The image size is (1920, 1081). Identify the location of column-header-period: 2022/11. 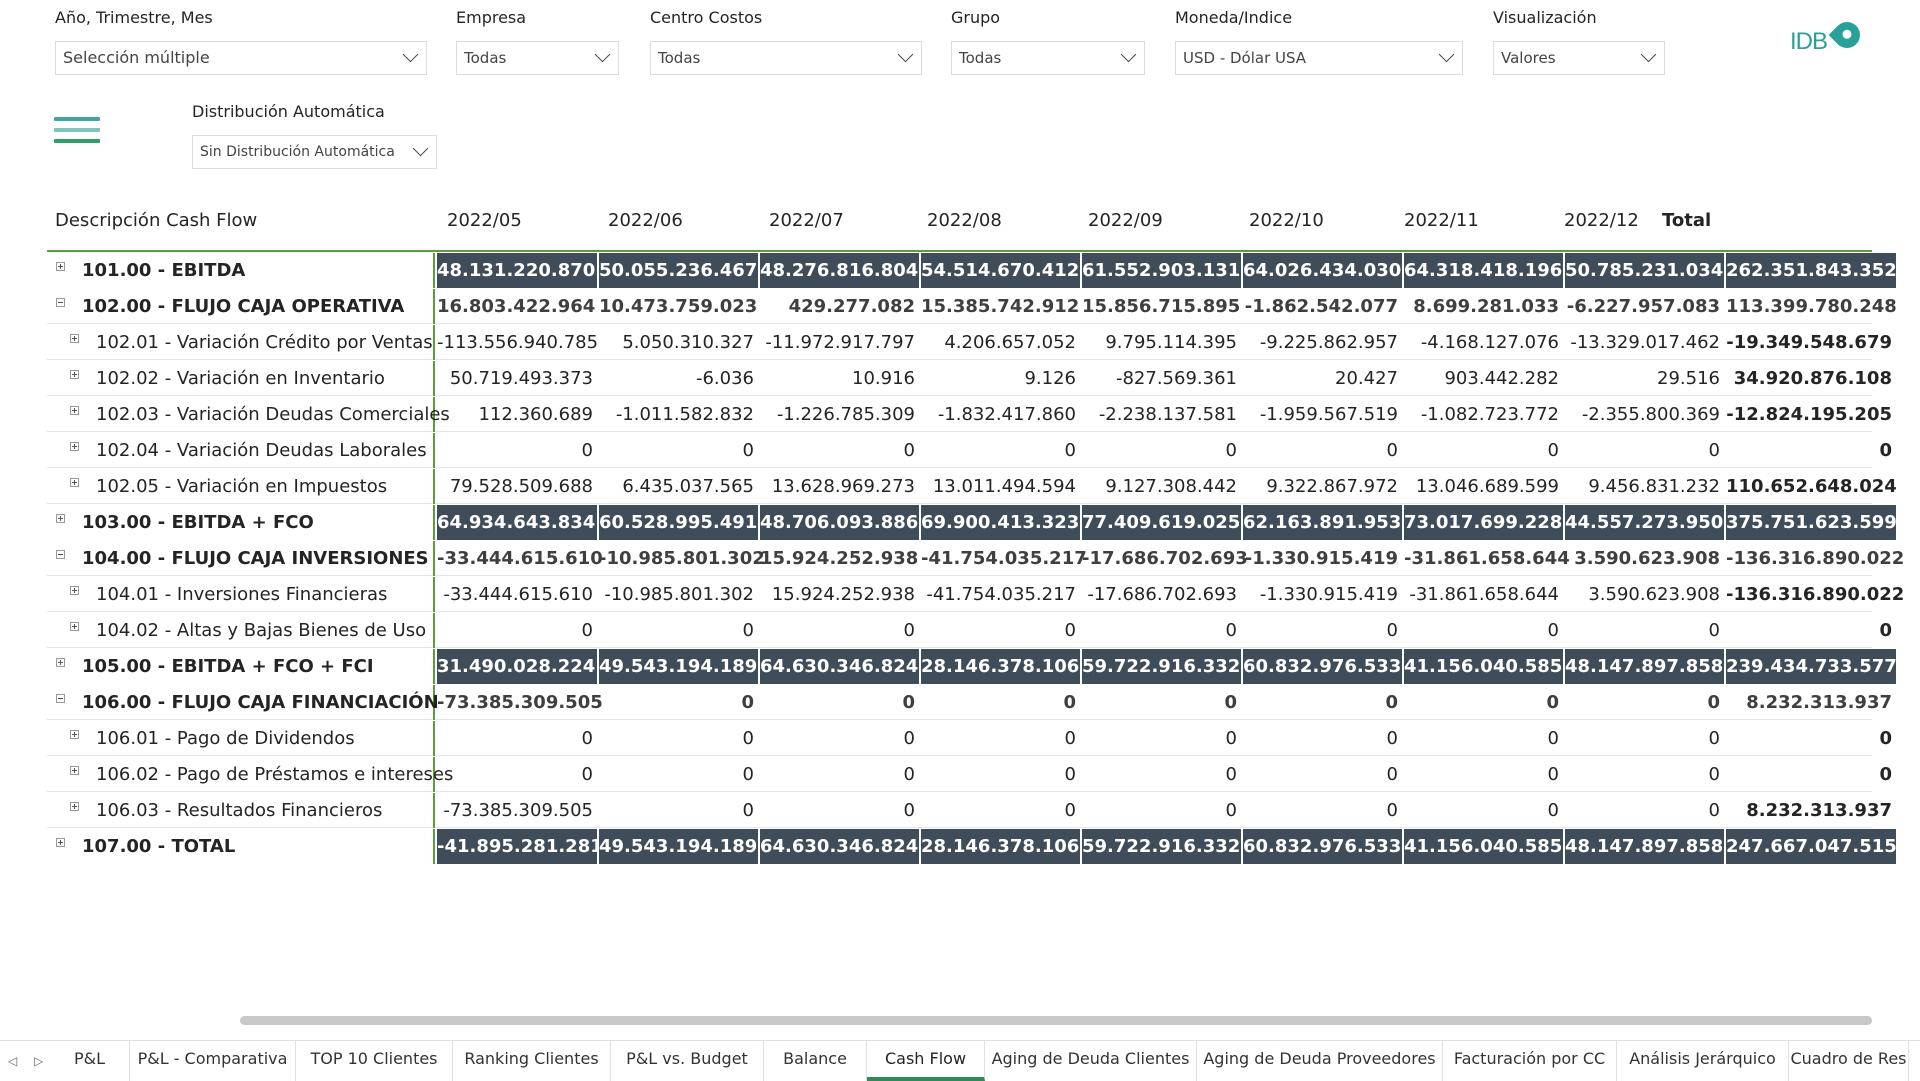
(1441, 220).